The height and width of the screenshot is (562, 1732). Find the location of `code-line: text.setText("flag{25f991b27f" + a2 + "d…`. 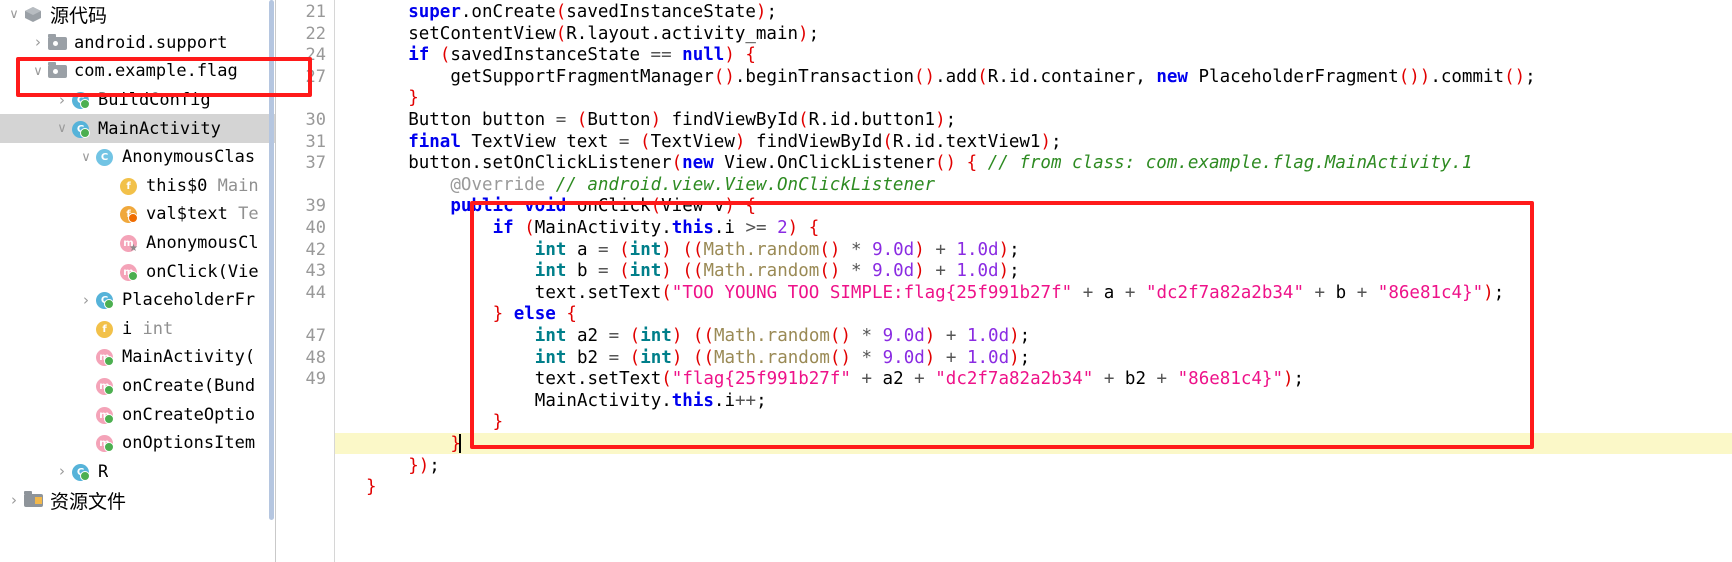

code-line: text.setText("flag{25f991b27f" + a2 + "d… is located at coordinates (919, 380).